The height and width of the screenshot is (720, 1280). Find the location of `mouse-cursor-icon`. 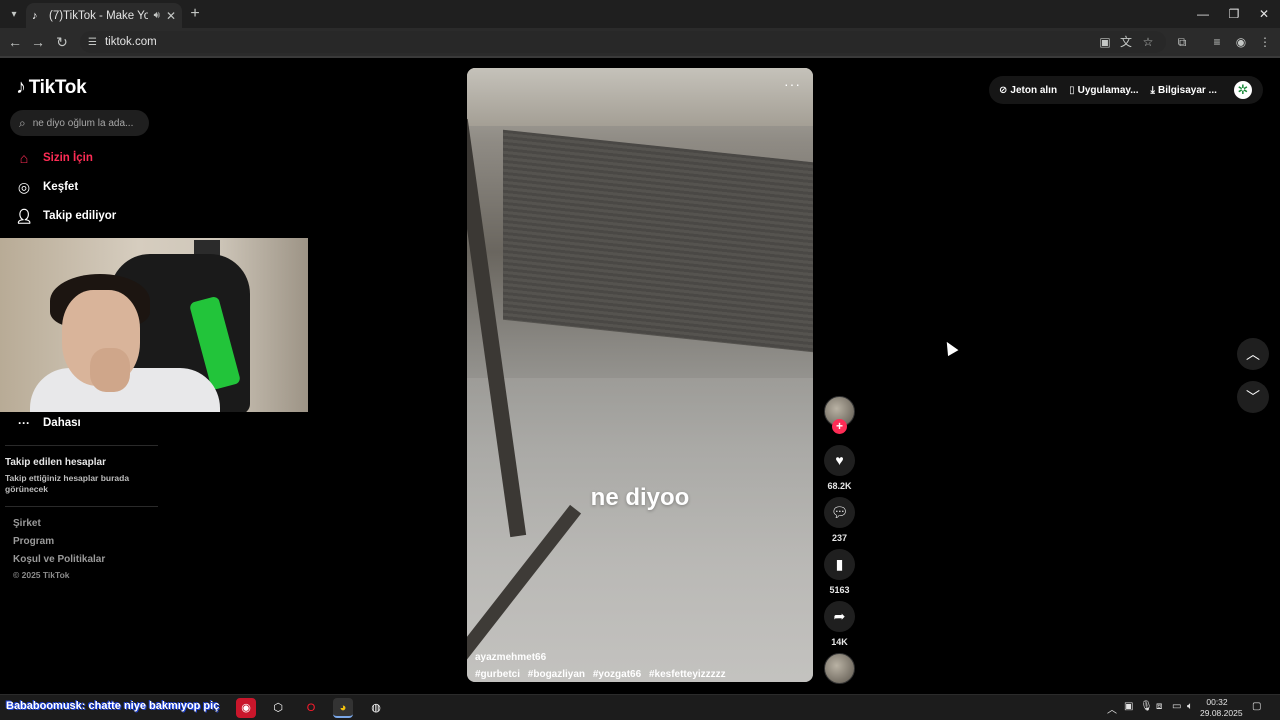

mouse-cursor-icon is located at coordinates (950, 347).